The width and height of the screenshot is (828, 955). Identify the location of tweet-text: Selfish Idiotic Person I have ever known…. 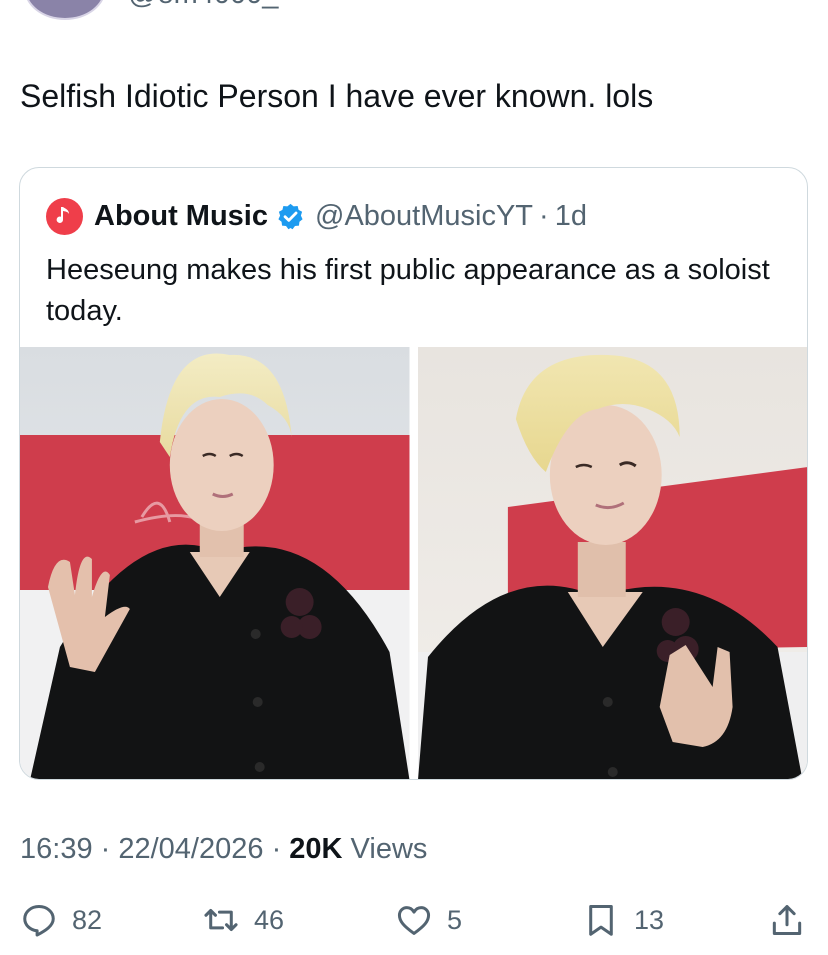
(337, 96).